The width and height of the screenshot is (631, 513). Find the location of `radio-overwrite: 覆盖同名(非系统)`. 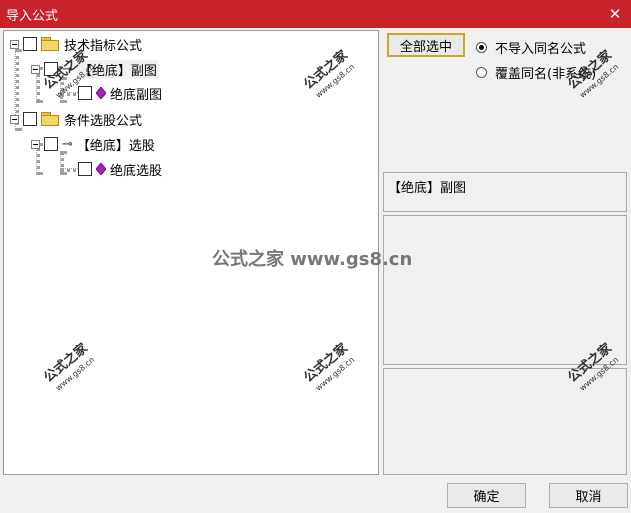

radio-overwrite: 覆盖同名(非系统) is located at coordinates (536, 72).